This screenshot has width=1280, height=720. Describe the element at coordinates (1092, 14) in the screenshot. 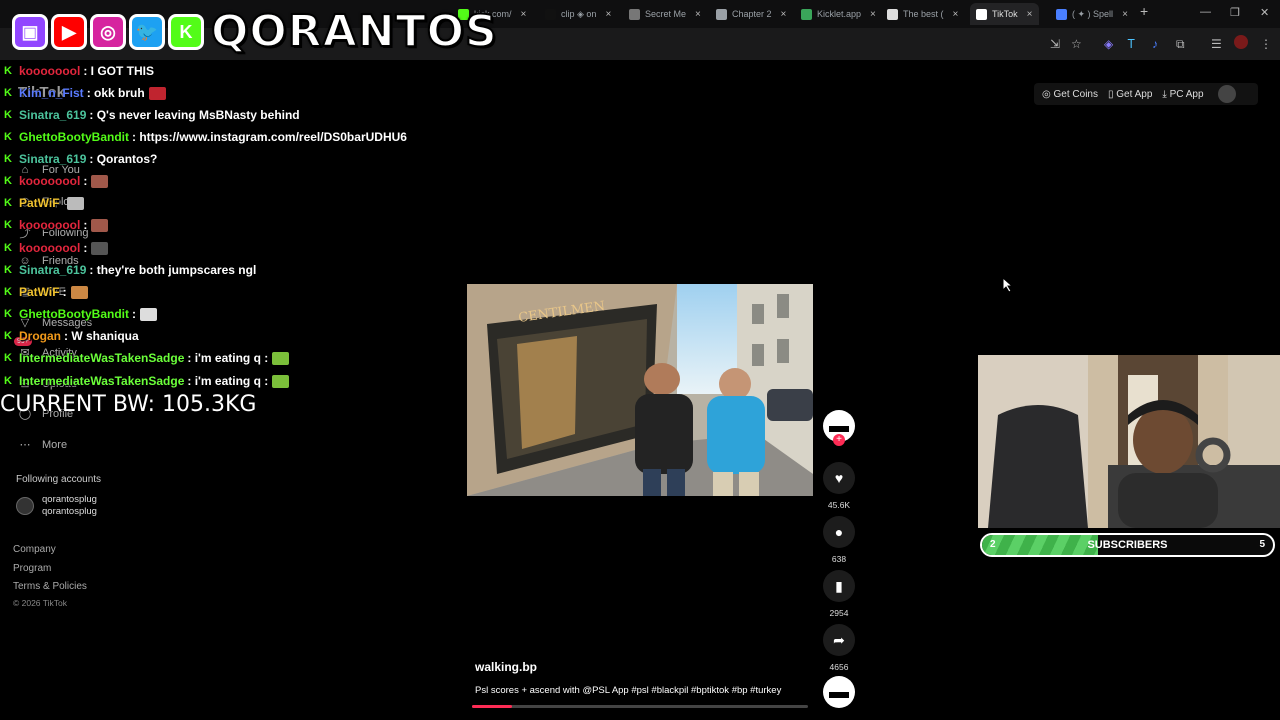

I see `browser-tab: ( ✦ ) Spell ×` at that location.